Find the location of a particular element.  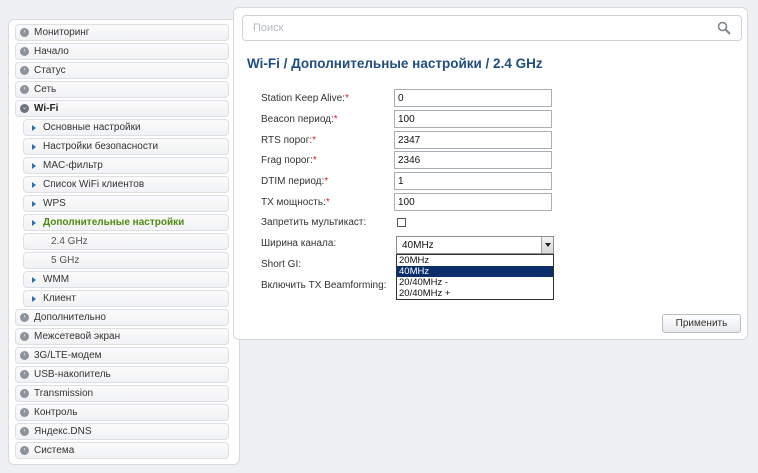

disable-multicast-checkbox is located at coordinates (401, 222).